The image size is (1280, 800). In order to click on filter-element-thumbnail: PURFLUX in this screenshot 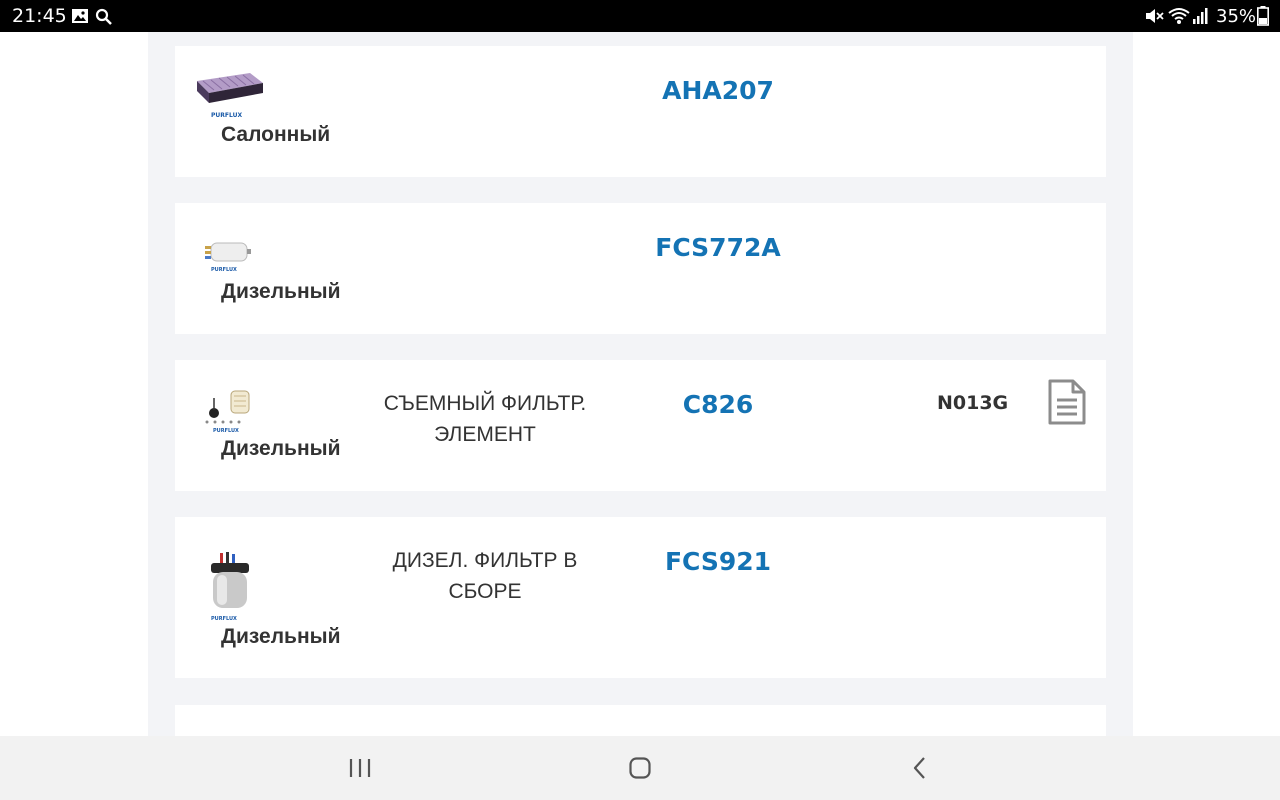, I will do `click(227, 412)`.